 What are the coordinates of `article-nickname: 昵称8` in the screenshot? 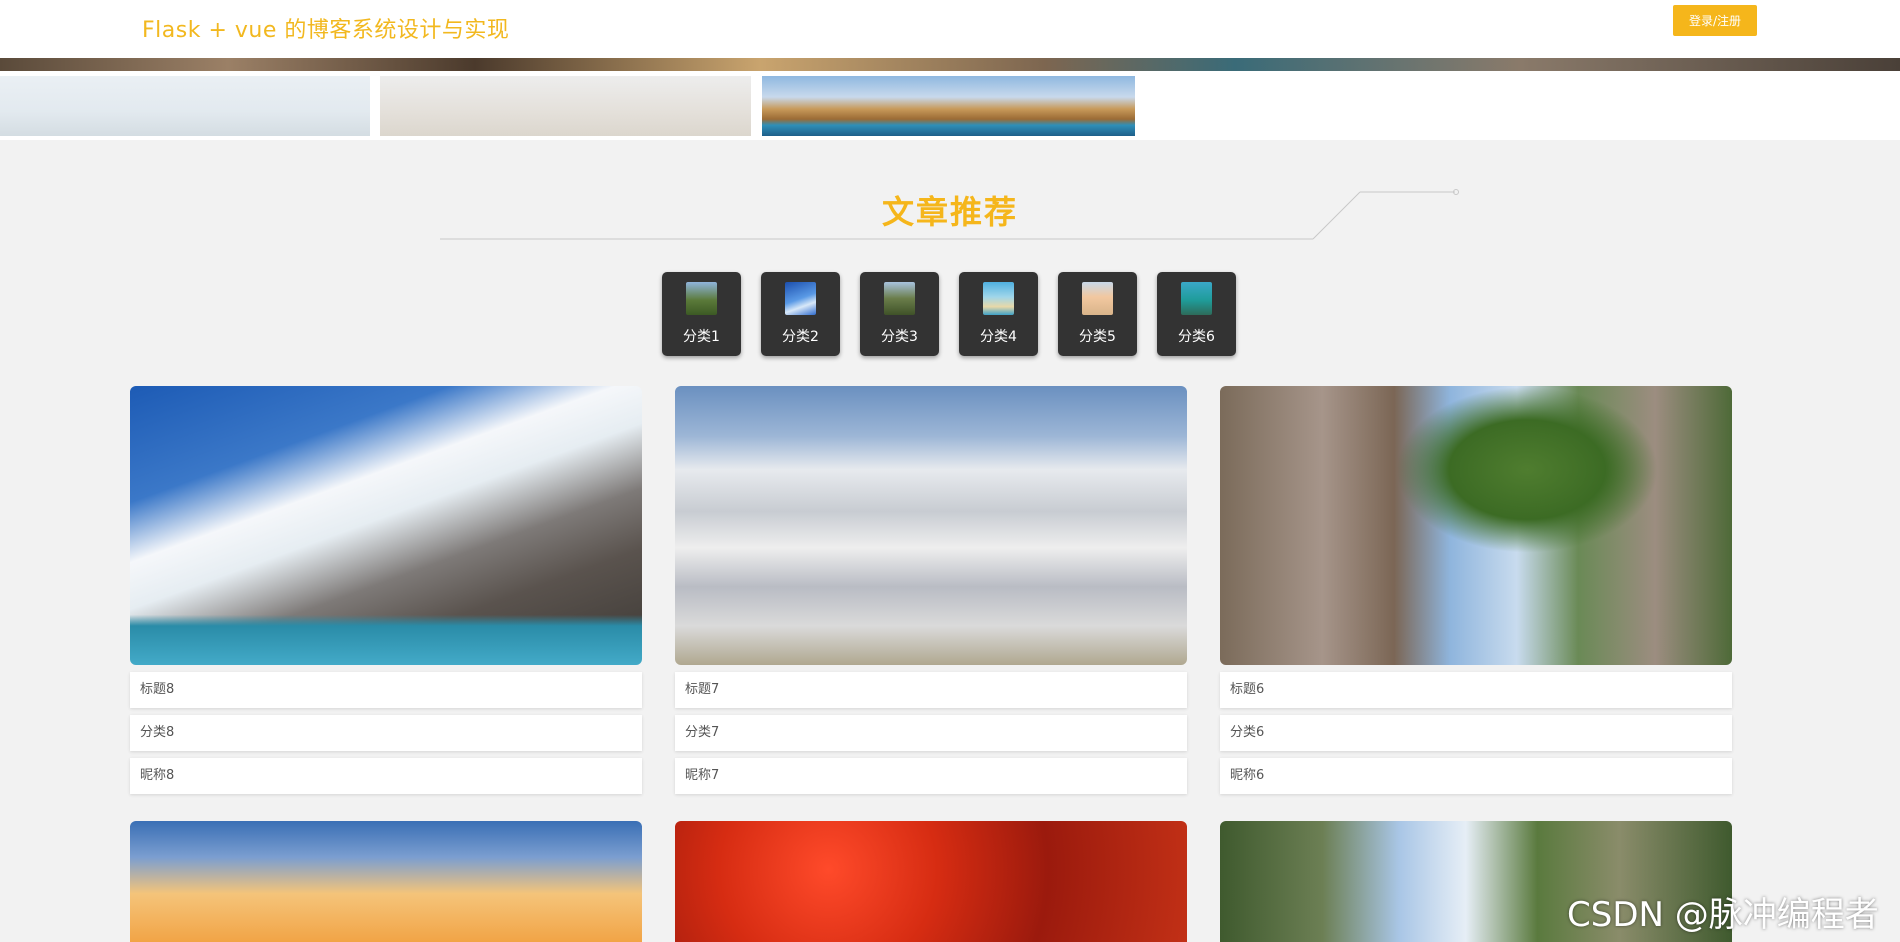 It's located at (386, 776).